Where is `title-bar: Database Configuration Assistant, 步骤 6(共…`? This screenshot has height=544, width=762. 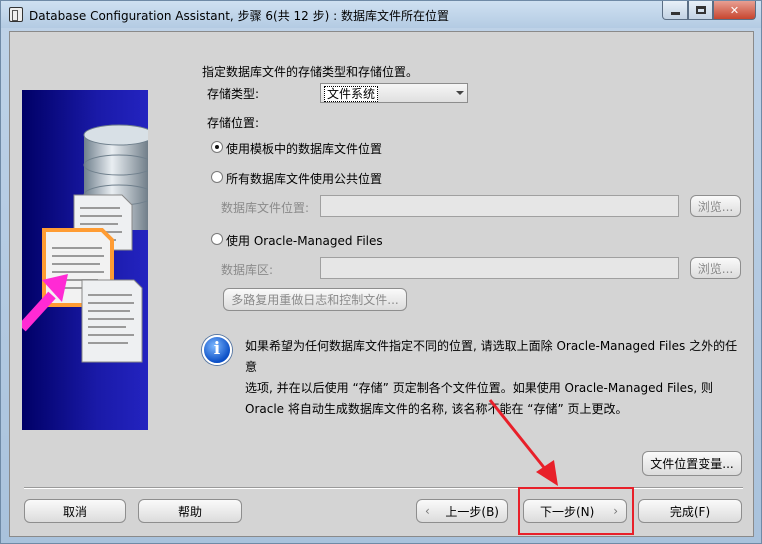
title-bar: Database Configuration Assistant, 步骤 6(共… is located at coordinates (381, 14).